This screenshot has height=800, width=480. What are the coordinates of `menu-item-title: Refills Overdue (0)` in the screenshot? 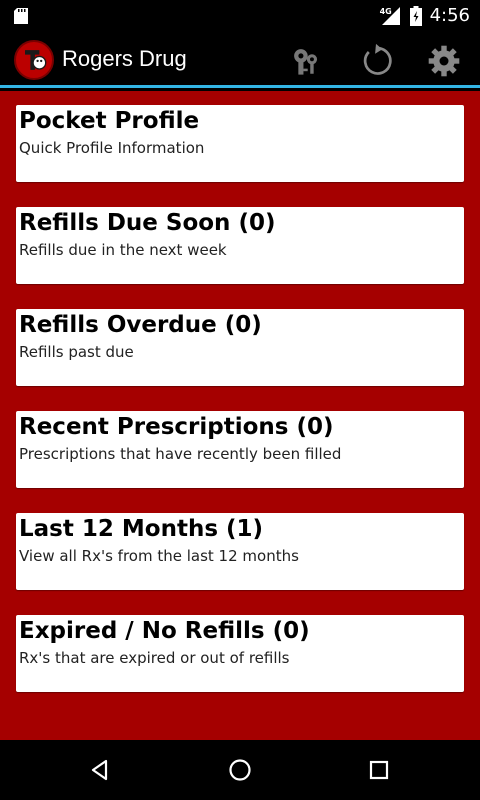 It's located at (140, 325).